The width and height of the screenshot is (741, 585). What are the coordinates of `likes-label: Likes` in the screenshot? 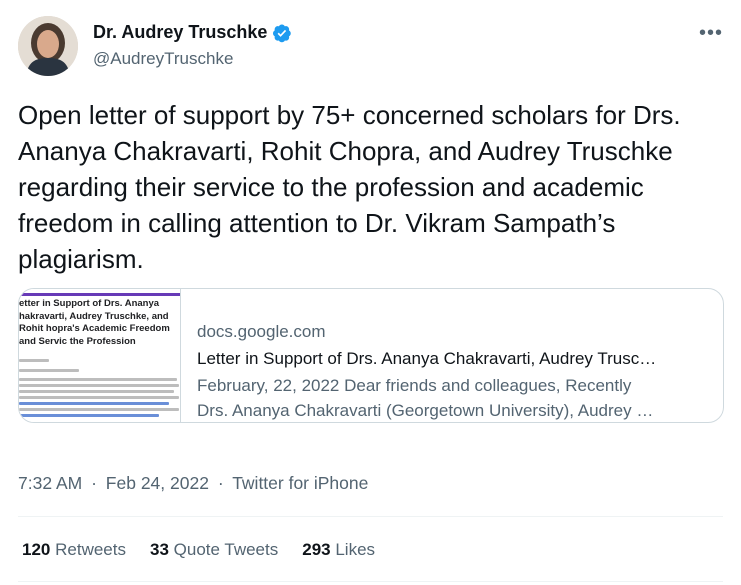 It's located at (355, 549).